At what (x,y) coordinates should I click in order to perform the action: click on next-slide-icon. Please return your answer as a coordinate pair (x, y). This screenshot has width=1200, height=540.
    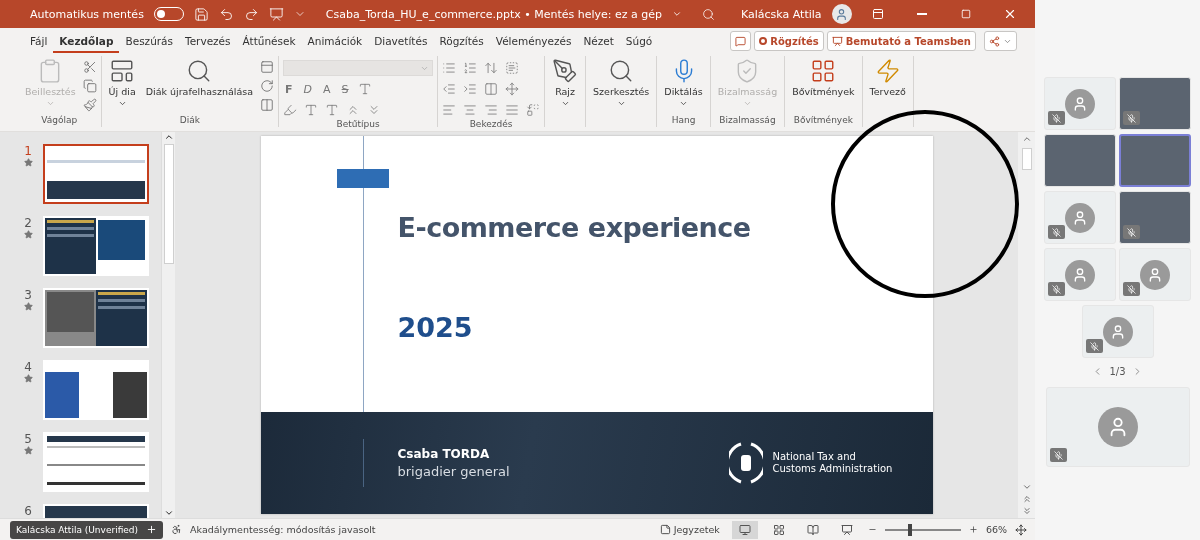
    Looking at the image, I should click on (1026, 511).